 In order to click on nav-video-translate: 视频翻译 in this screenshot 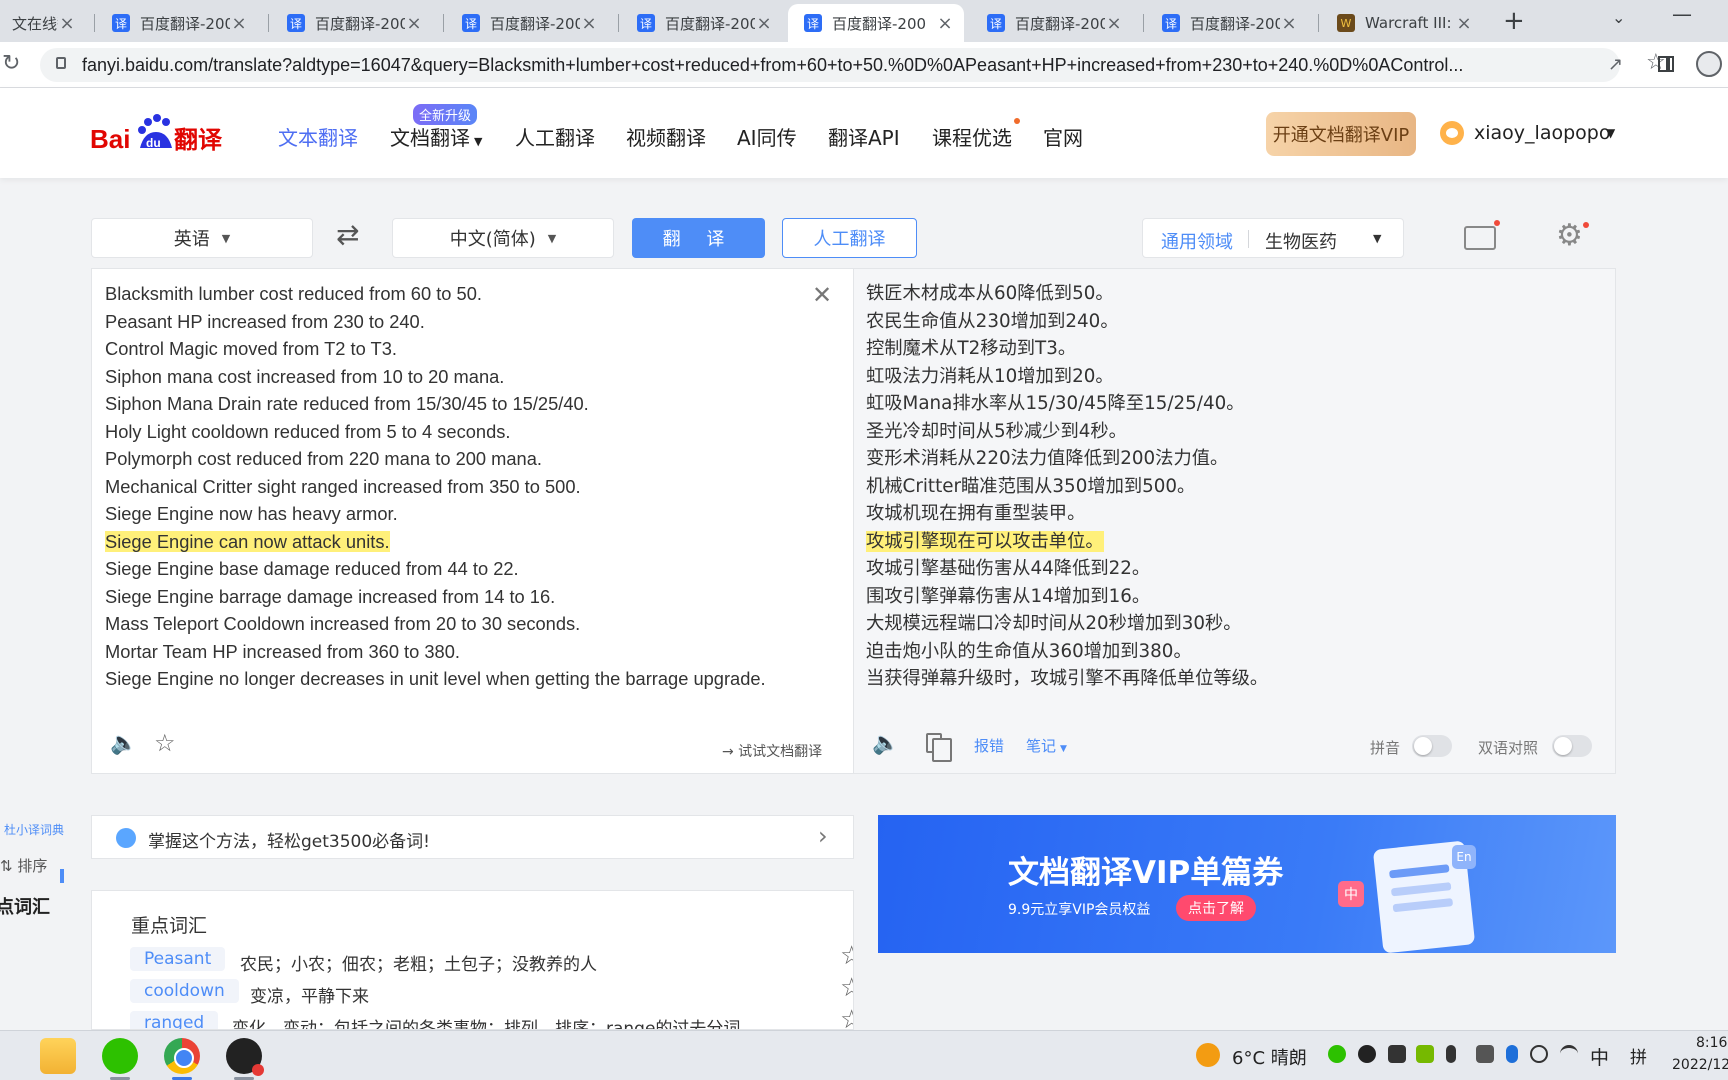, I will do `click(666, 136)`.